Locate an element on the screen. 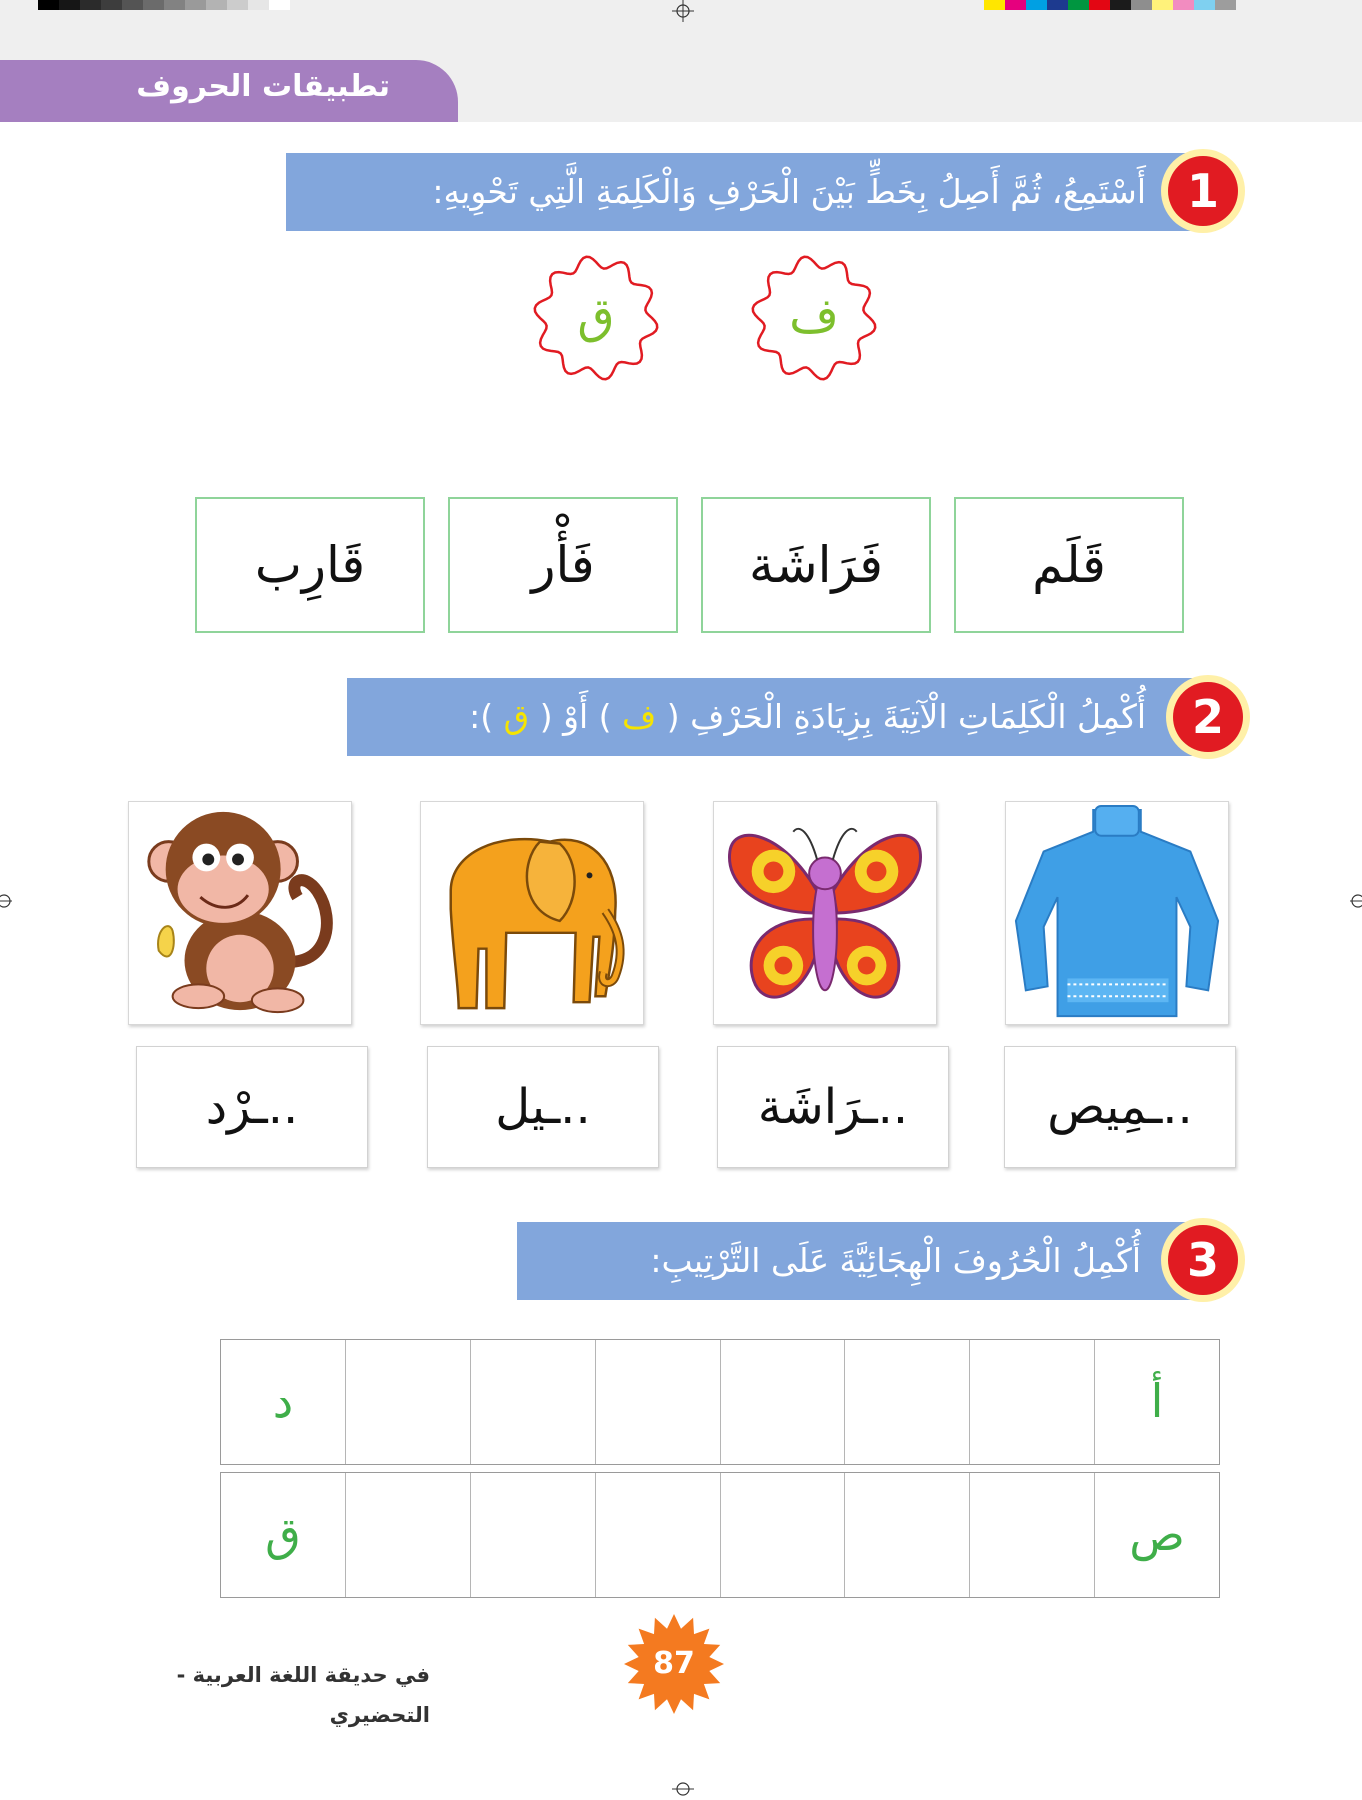 This screenshot has height=1800, width=1362. exercise-number-badge: 1 is located at coordinates (1203, 191).